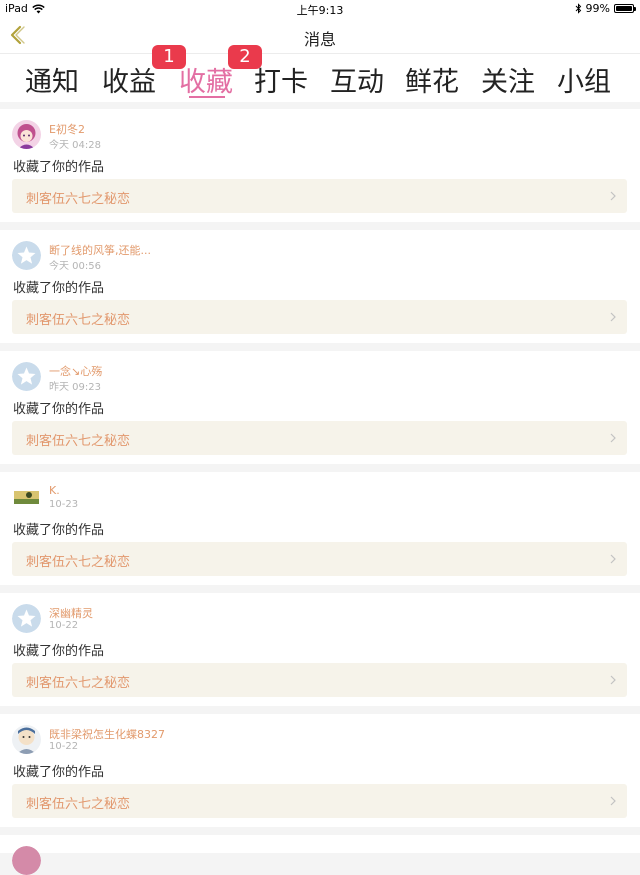  Describe the element at coordinates (584, 79) in the screenshot. I see `tab-groups: 小组` at that location.